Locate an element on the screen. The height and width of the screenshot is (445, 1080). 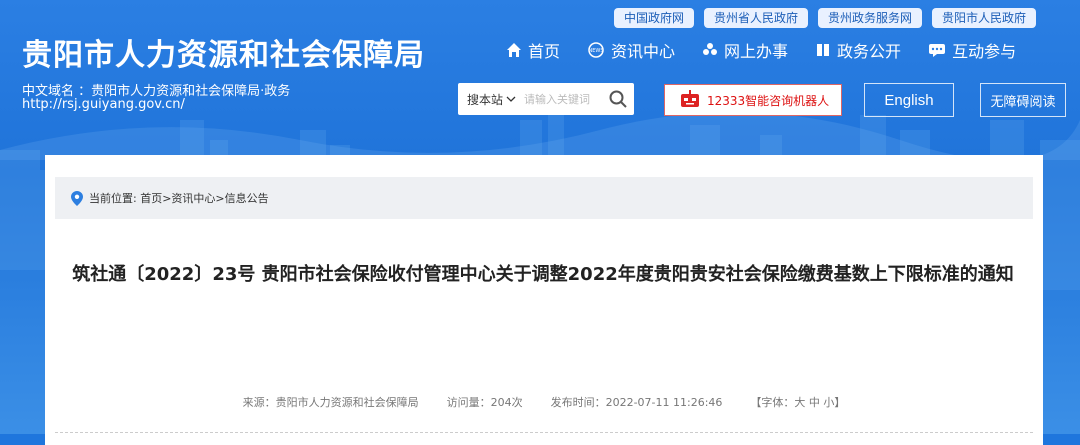
divider is located at coordinates (544, 432).